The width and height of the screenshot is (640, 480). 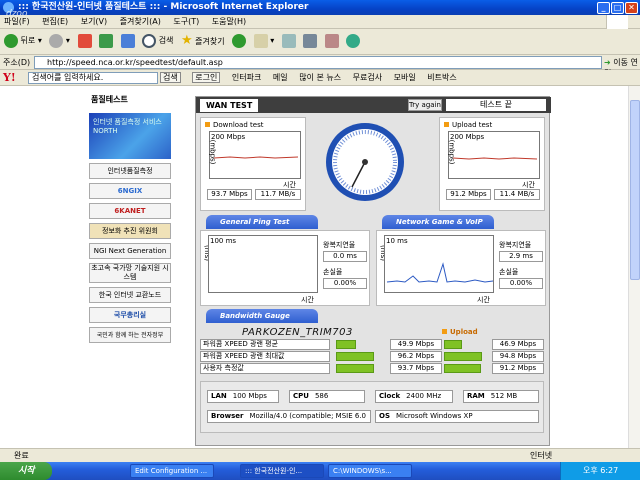 I want to click on refresh-button, so click(x=106, y=41).